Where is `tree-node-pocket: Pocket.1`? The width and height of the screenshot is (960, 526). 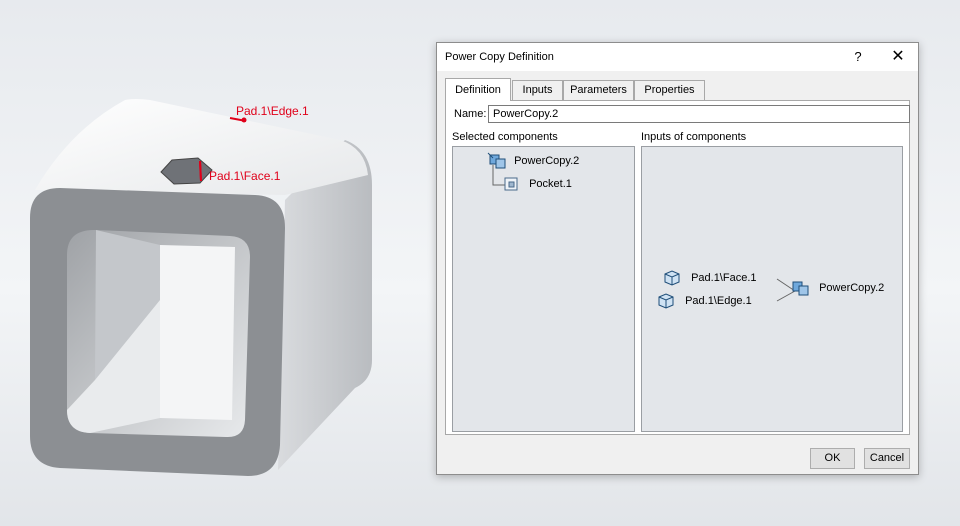
tree-node-pocket: Pocket.1 is located at coordinates (537, 184).